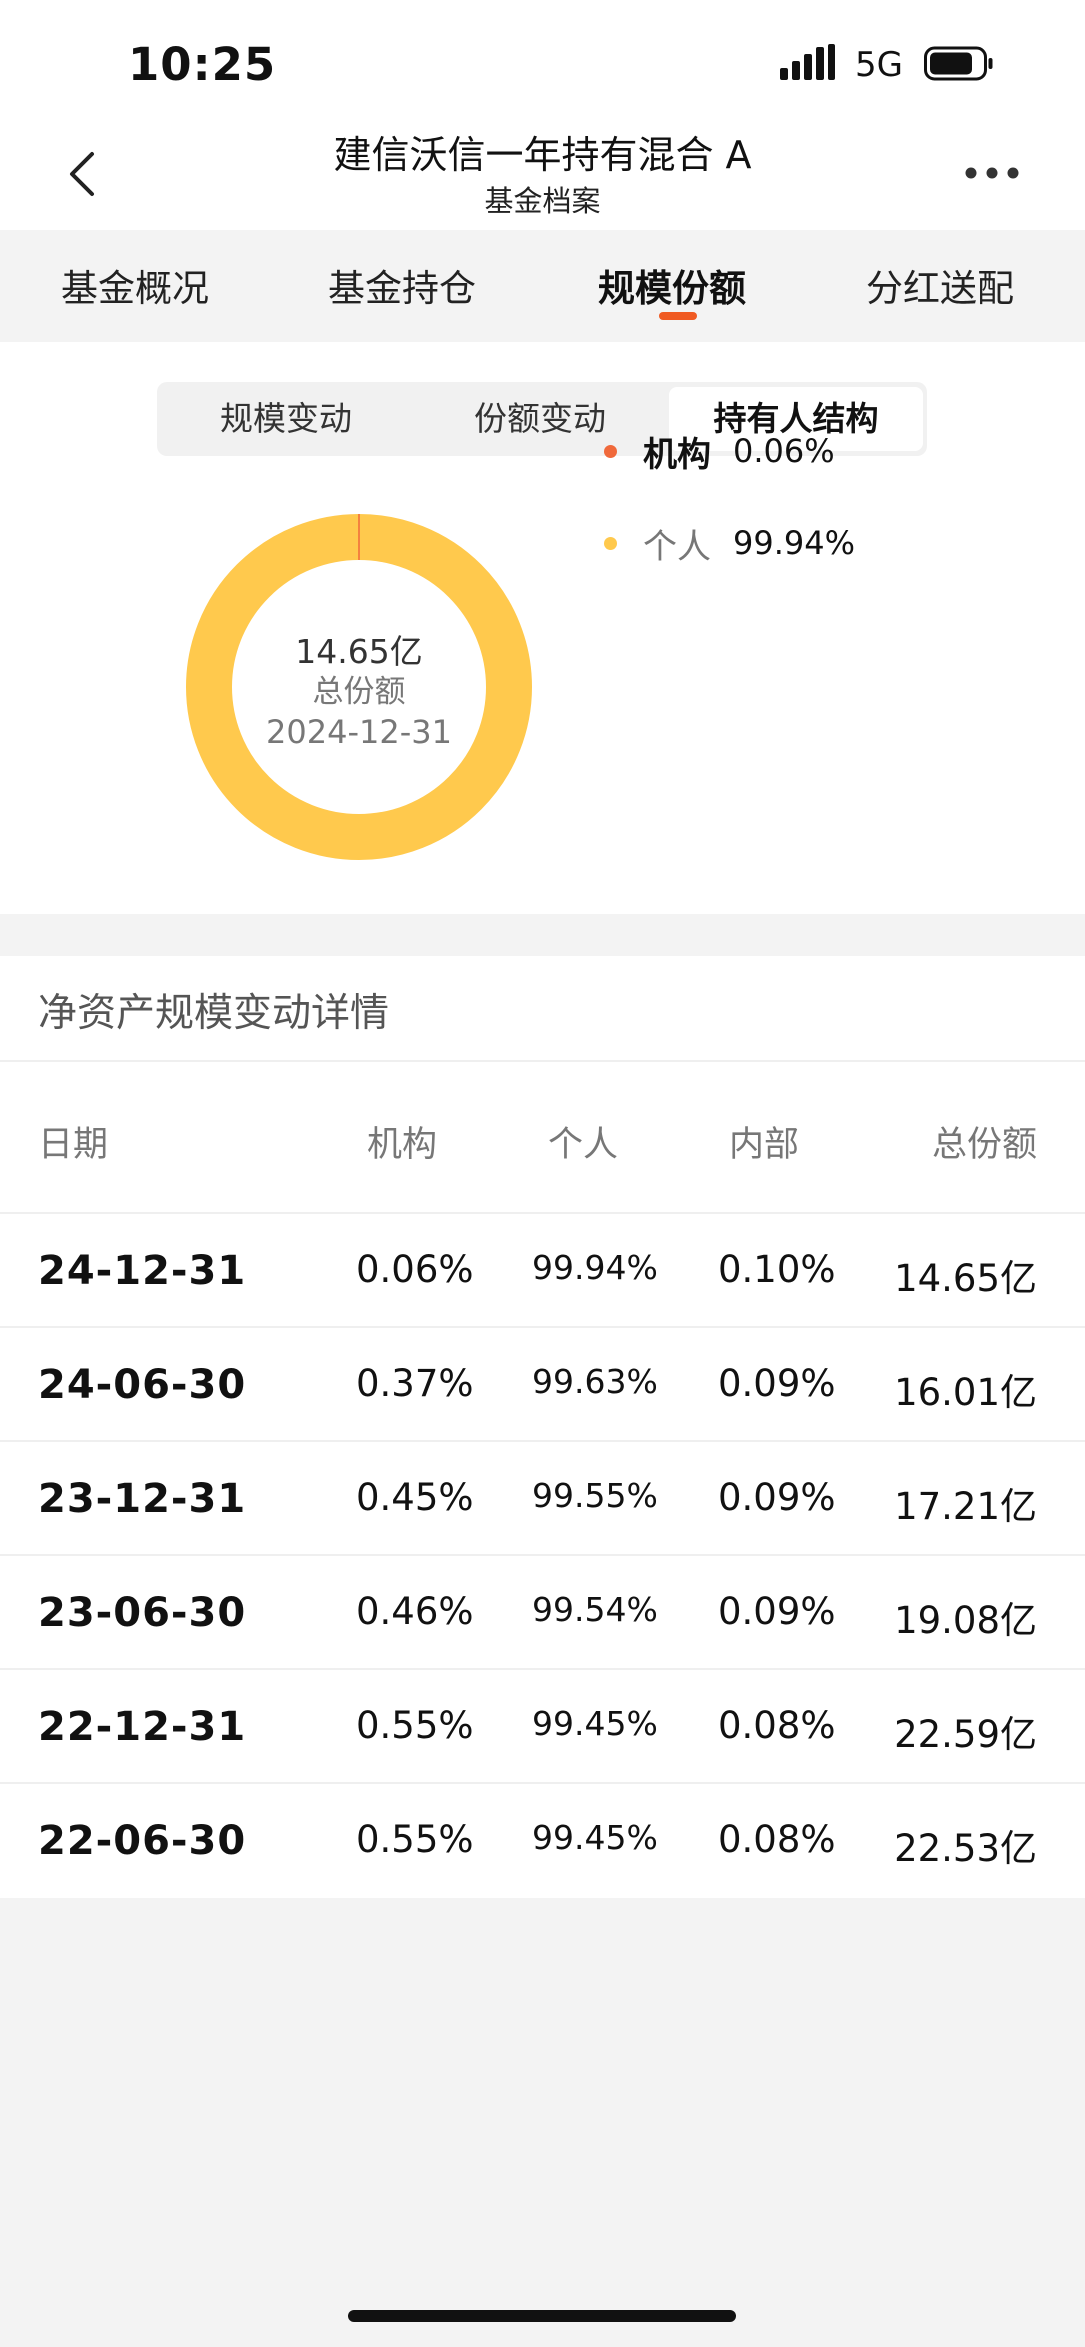  What do you see at coordinates (595, 1495) in the screenshot?
I see `cell-individual: 99.55%` at bounding box center [595, 1495].